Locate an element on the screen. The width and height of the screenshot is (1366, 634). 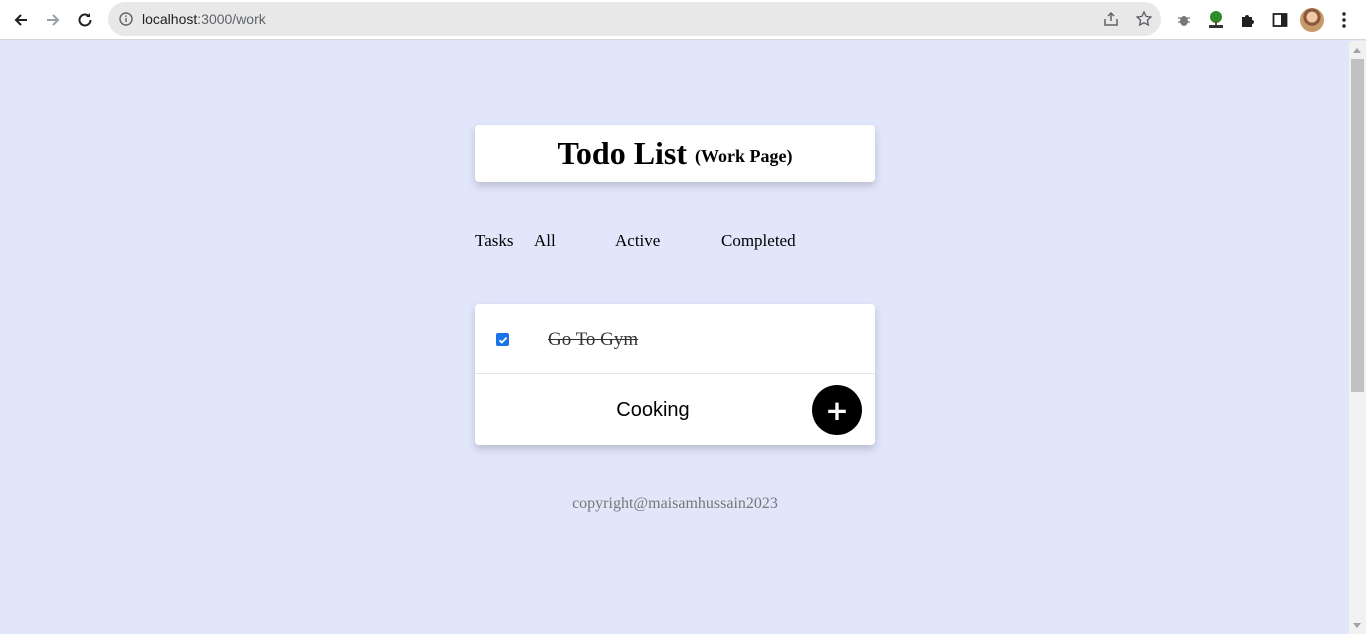
scroll-up-arrow is located at coordinates (1357, 50).